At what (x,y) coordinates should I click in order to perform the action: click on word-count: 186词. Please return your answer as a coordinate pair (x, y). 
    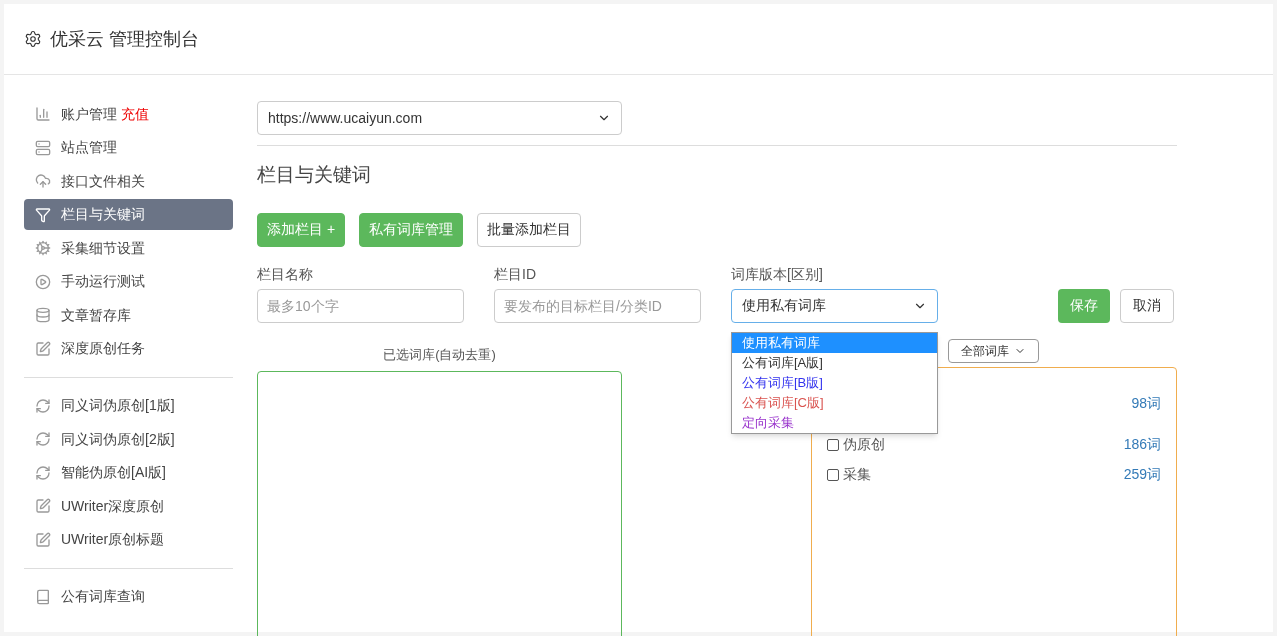
    Looking at the image, I should click on (1142, 444).